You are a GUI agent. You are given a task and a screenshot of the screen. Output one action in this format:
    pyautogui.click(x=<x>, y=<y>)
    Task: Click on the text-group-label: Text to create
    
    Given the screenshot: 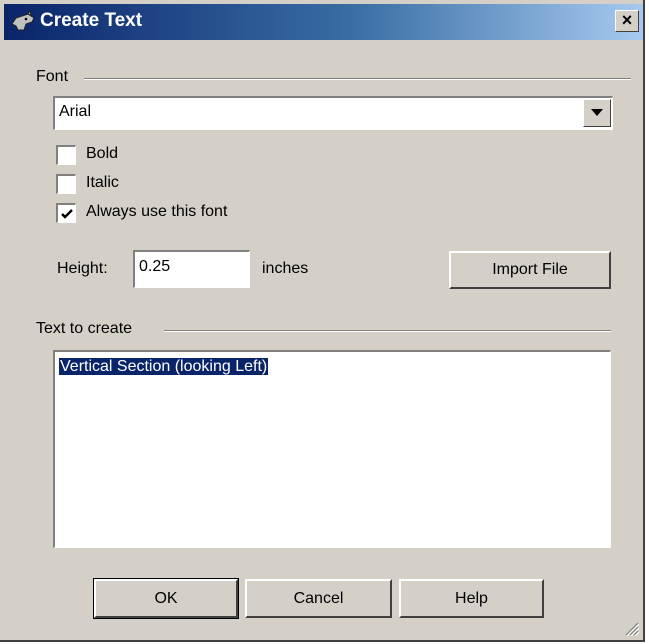 What is the action you would take?
    pyautogui.click(x=87, y=329)
    